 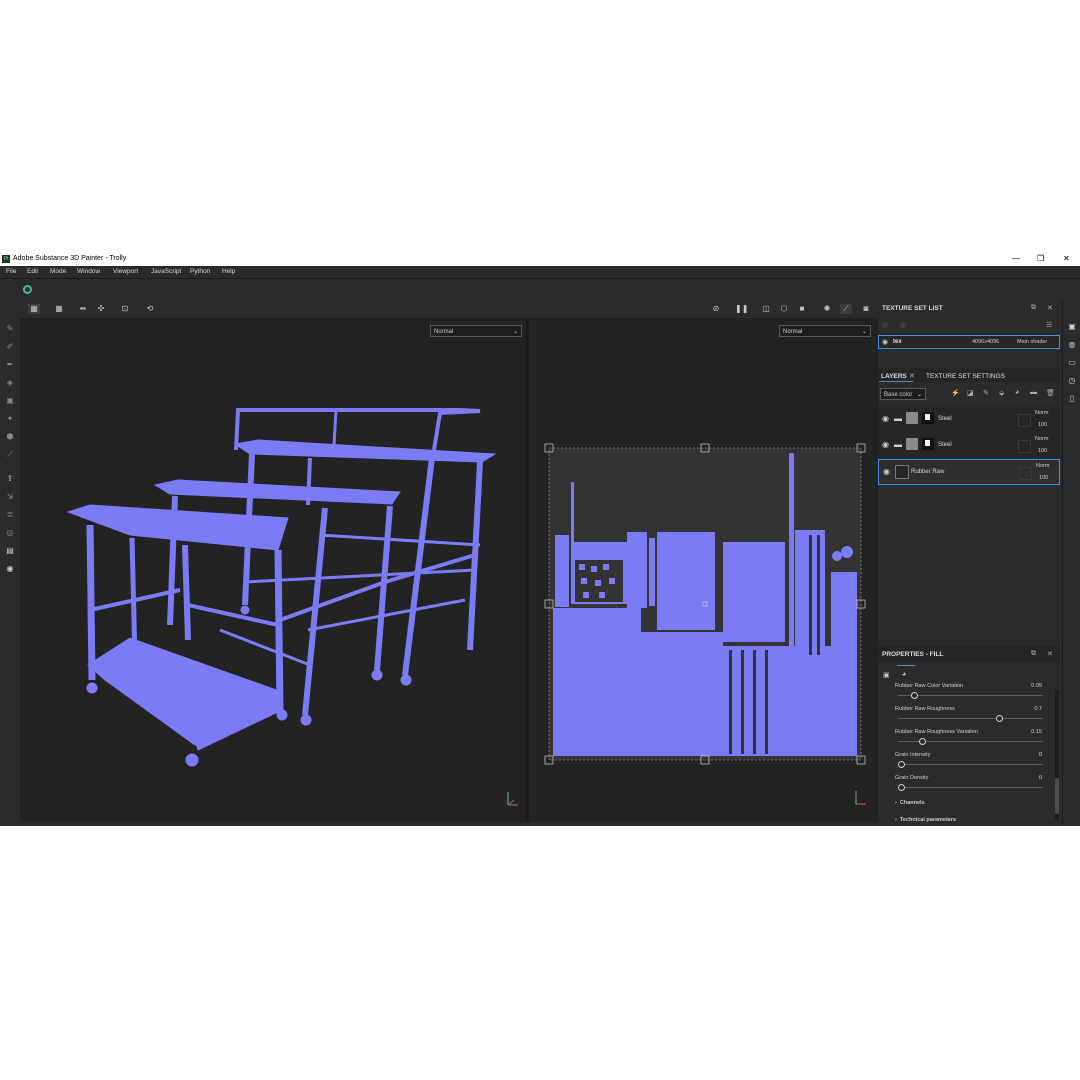 I want to click on menu-window: Window, so click(x=88, y=271).